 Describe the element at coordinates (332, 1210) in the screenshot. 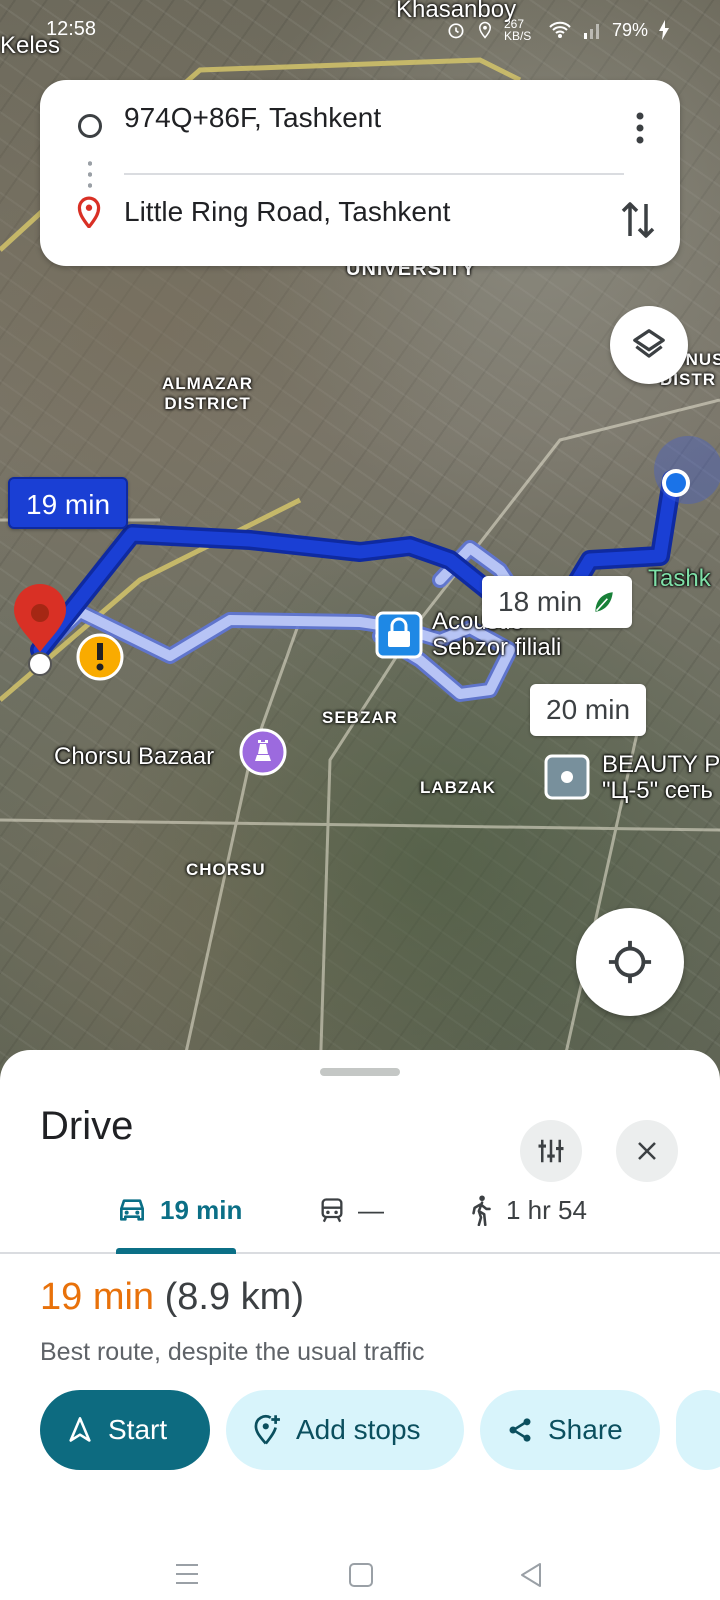

I see `transit-icon` at that location.